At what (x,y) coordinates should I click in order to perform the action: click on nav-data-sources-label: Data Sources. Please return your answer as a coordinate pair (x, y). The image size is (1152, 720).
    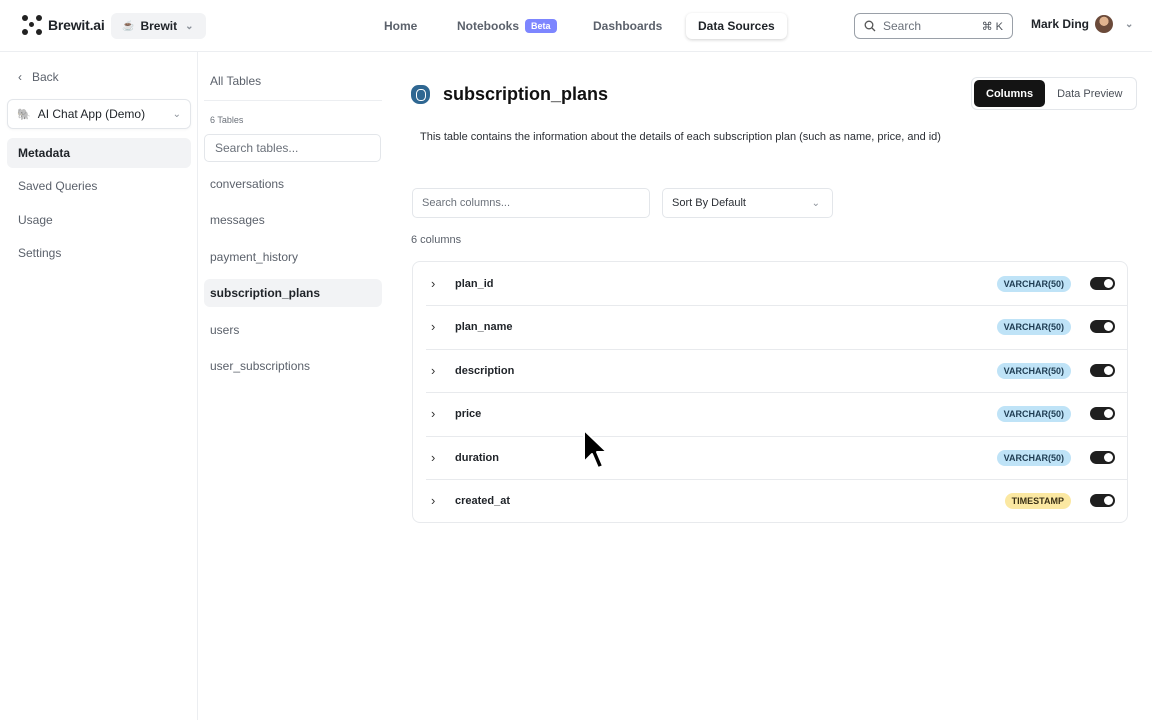
    Looking at the image, I should click on (736, 26).